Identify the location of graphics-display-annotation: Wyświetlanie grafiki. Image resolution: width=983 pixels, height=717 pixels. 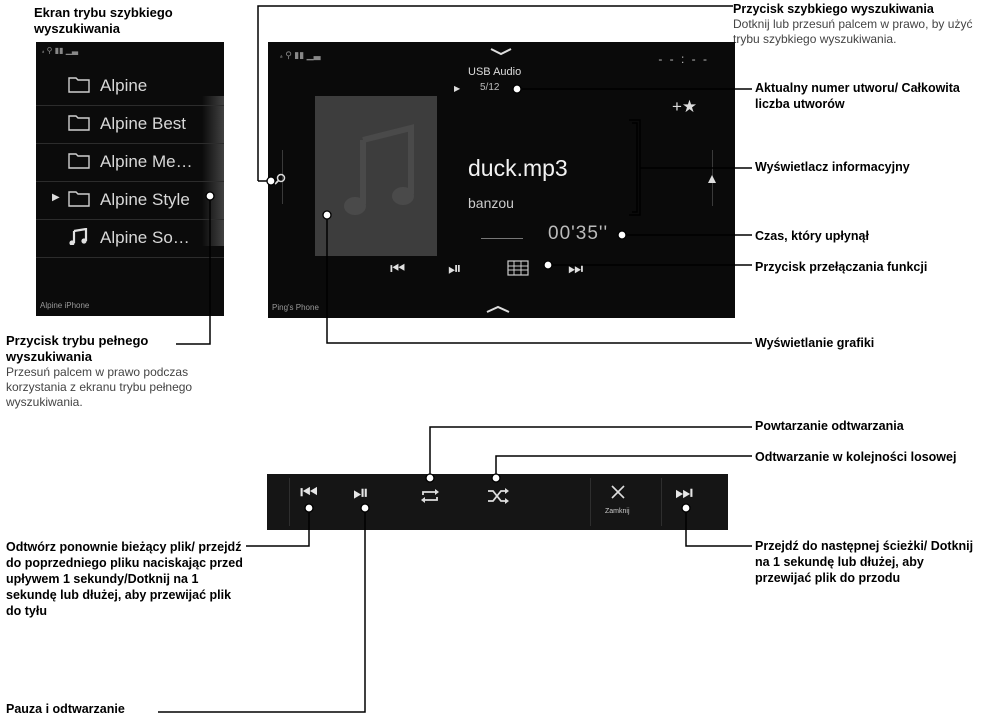
(815, 343).